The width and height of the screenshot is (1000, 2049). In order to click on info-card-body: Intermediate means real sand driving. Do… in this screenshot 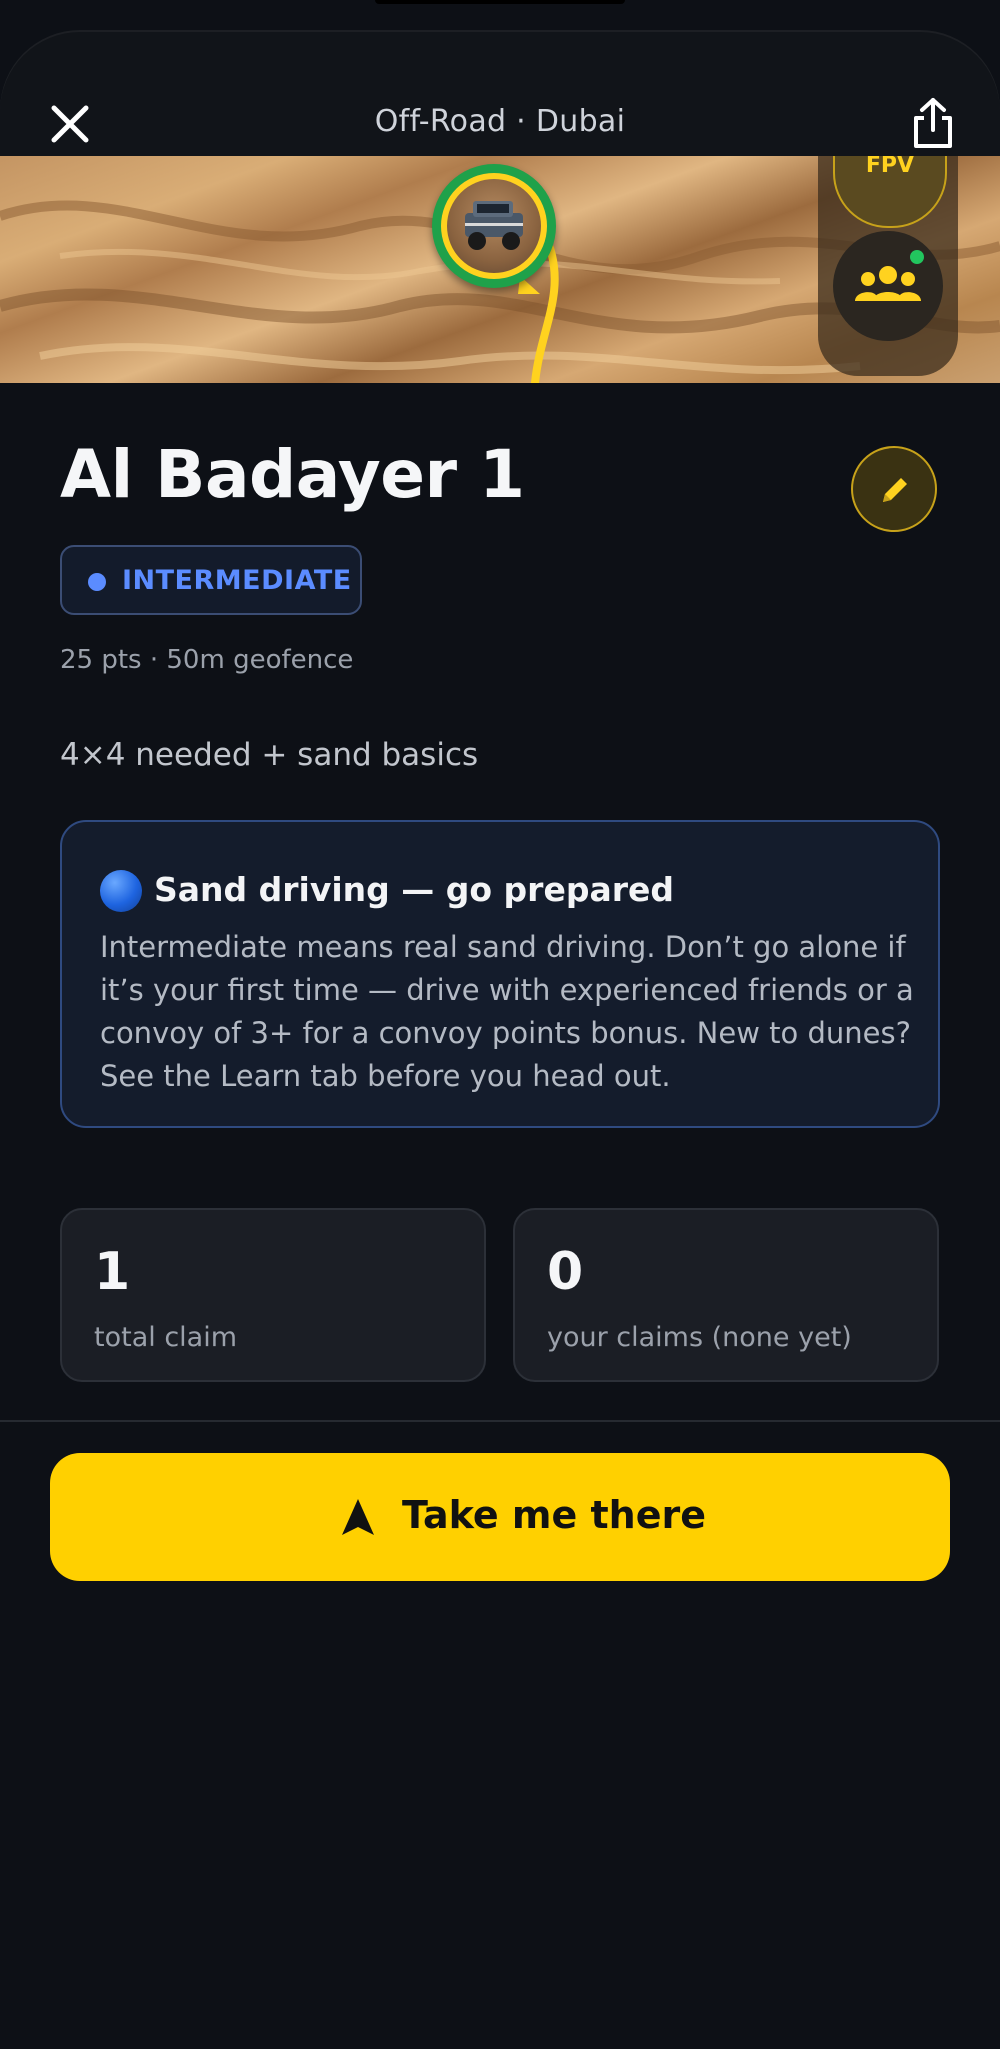, I will do `click(507, 1011)`.